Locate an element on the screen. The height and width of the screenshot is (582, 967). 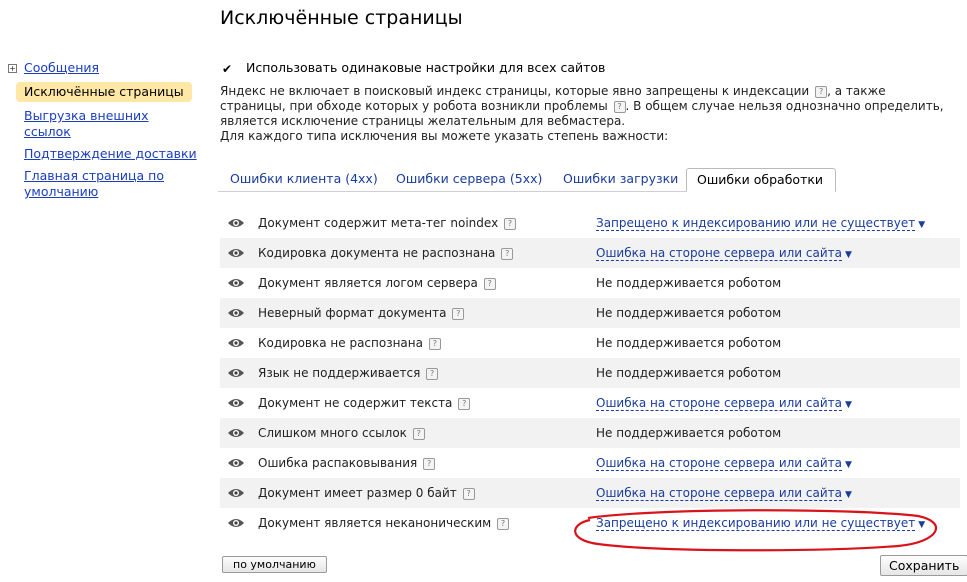
red-annotation-ellipse is located at coordinates (756, 530).